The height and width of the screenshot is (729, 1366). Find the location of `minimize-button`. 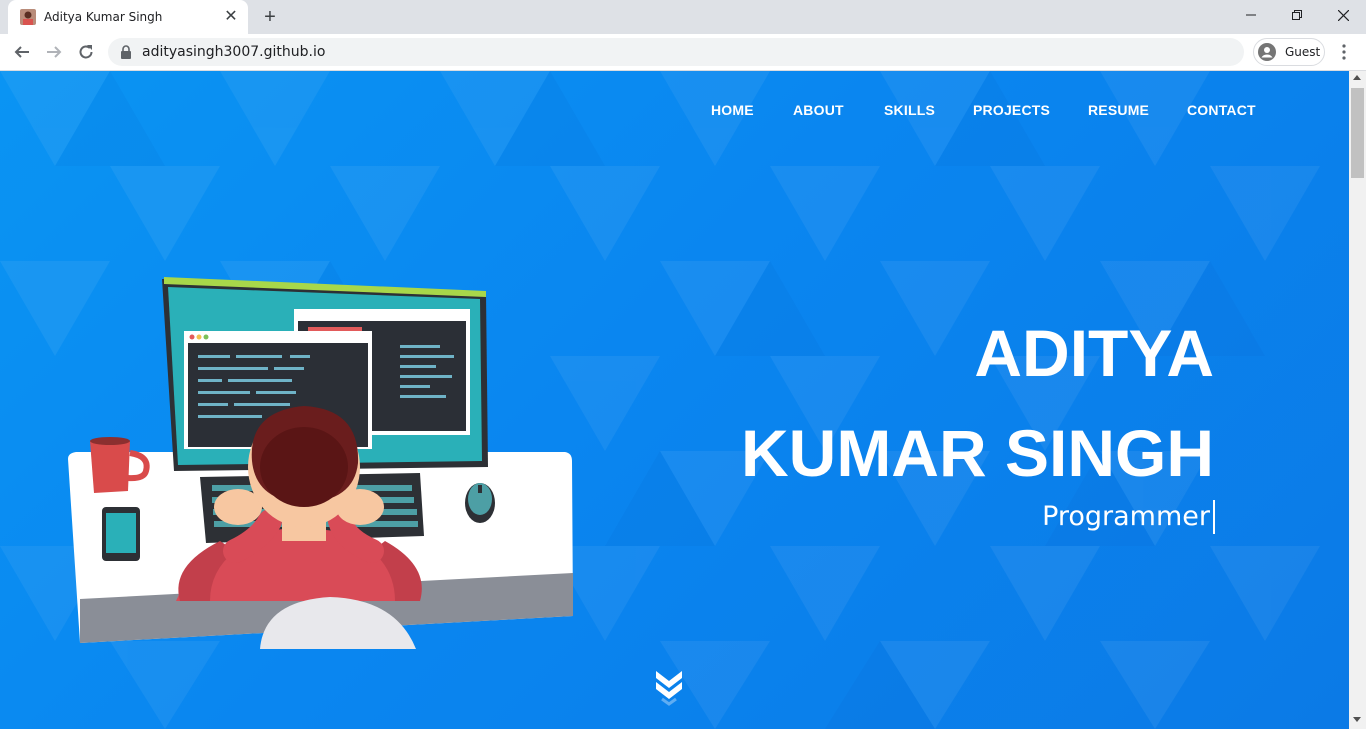

minimize-button is located at coordinates (1251, 15).